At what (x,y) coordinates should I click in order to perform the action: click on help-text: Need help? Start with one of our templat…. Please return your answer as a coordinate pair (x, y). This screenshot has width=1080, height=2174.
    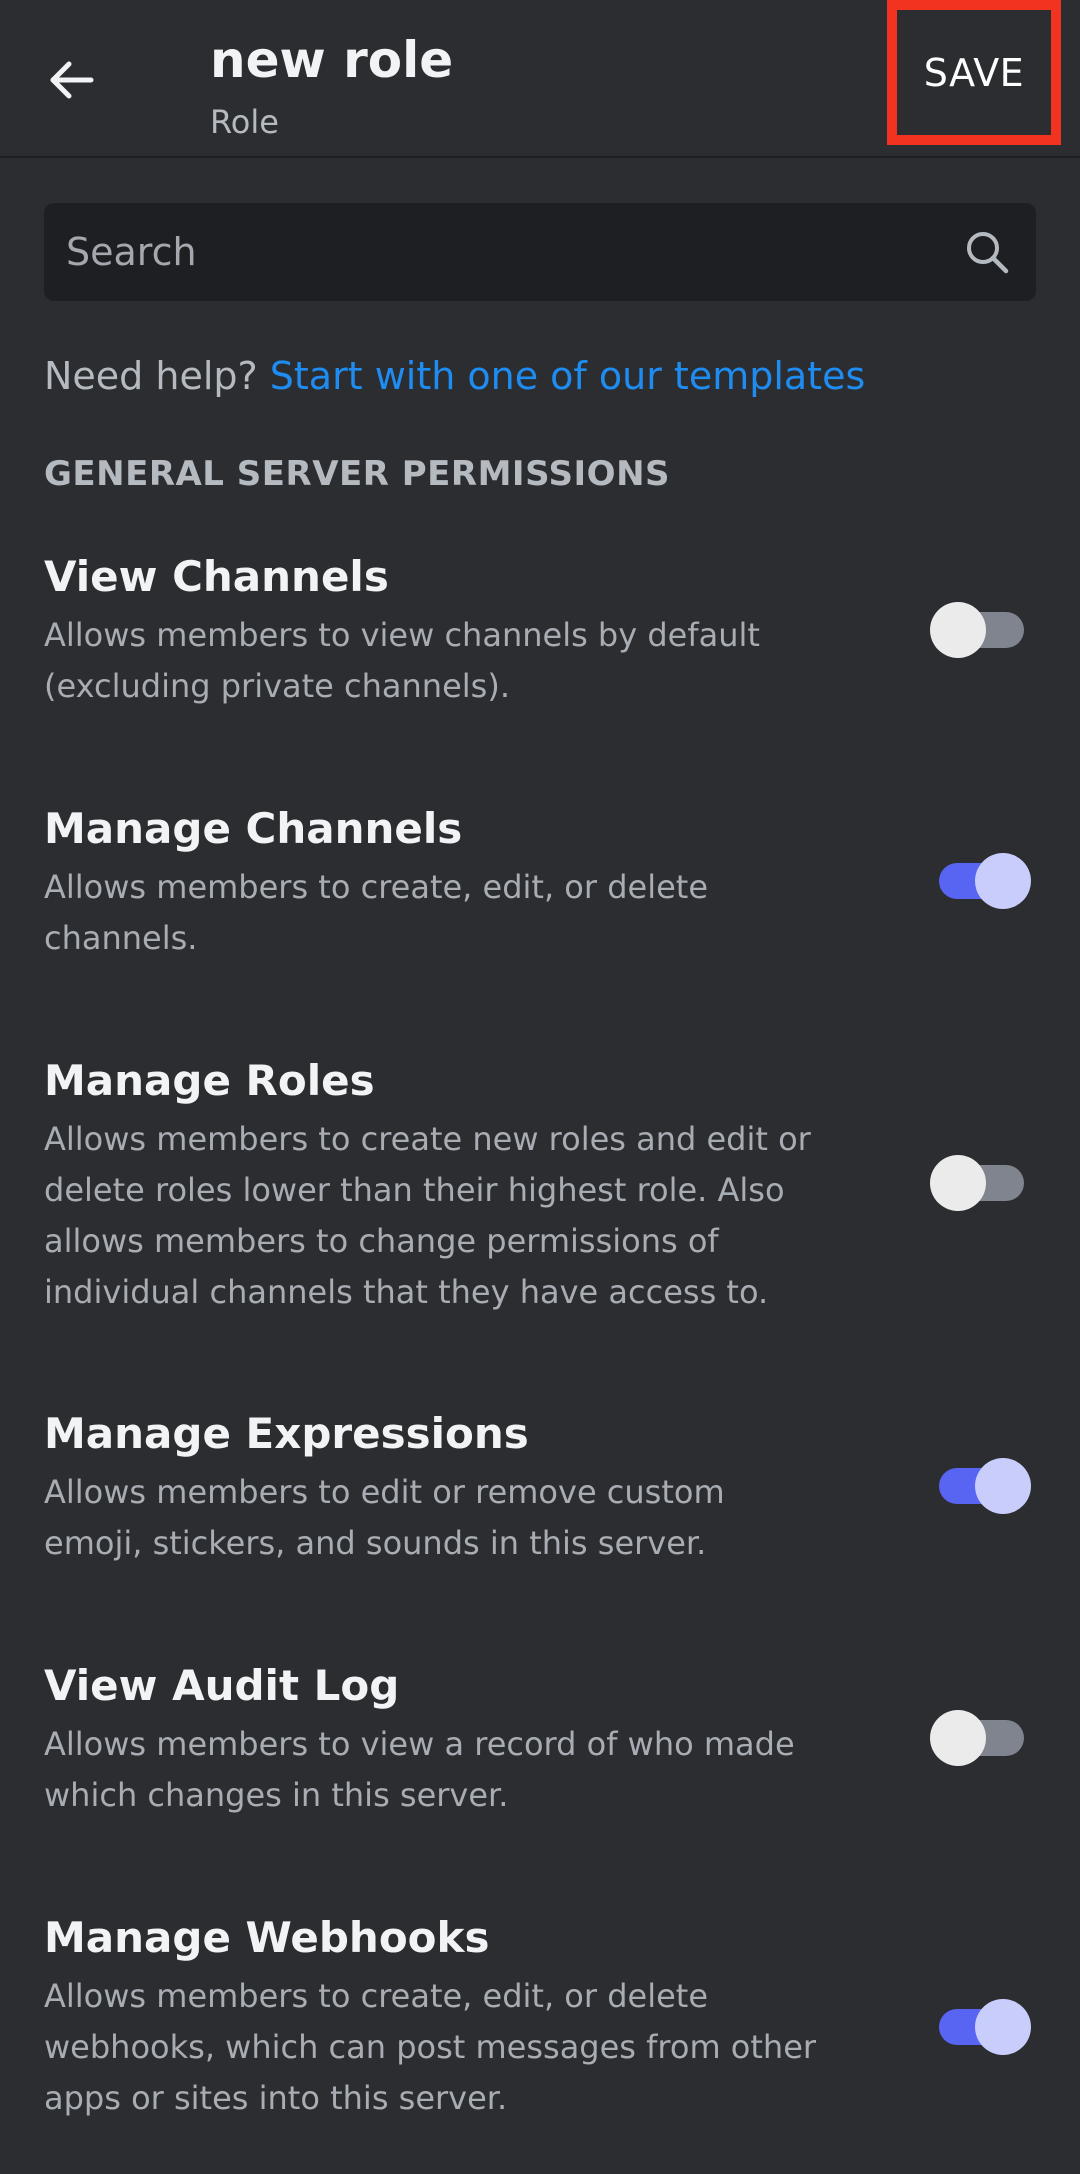
    Looking at the image, I should click on (454, 376).